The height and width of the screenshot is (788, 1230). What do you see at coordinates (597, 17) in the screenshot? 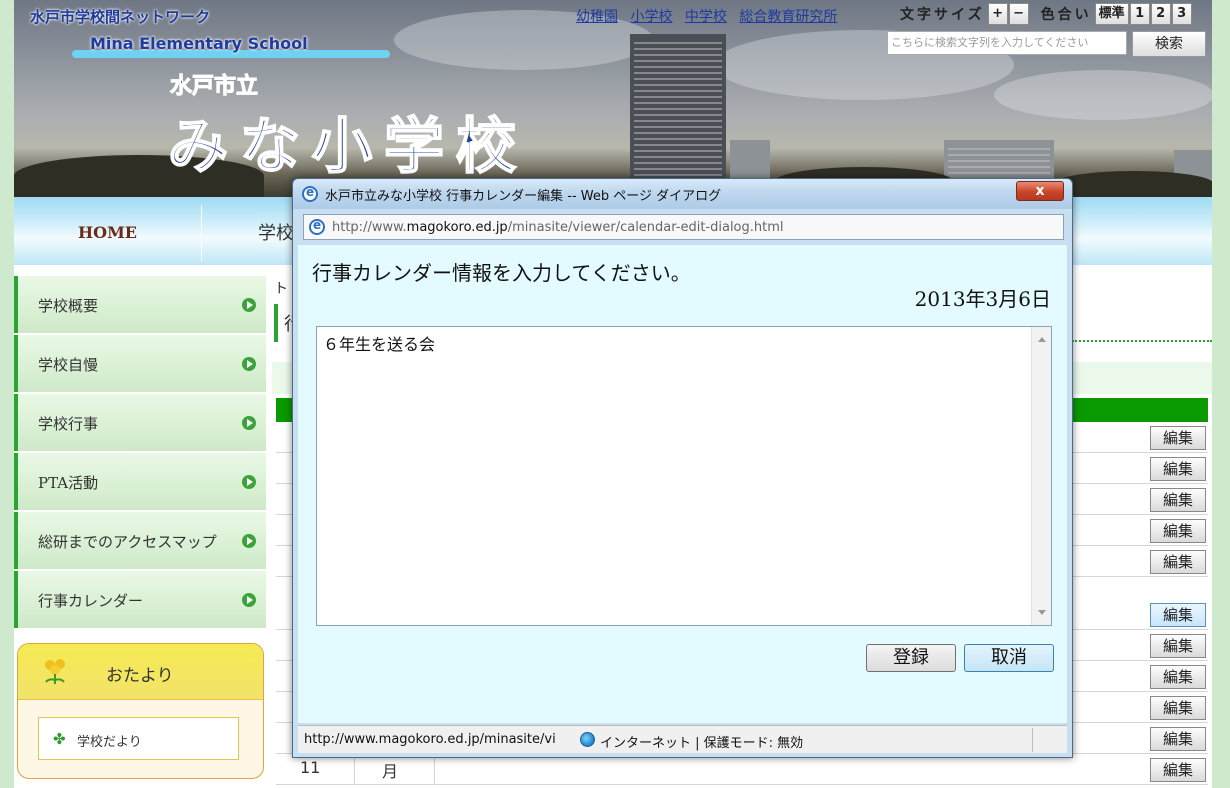
I see `link-kindergarten: 幼稚園` at bounding box center [597, 17].